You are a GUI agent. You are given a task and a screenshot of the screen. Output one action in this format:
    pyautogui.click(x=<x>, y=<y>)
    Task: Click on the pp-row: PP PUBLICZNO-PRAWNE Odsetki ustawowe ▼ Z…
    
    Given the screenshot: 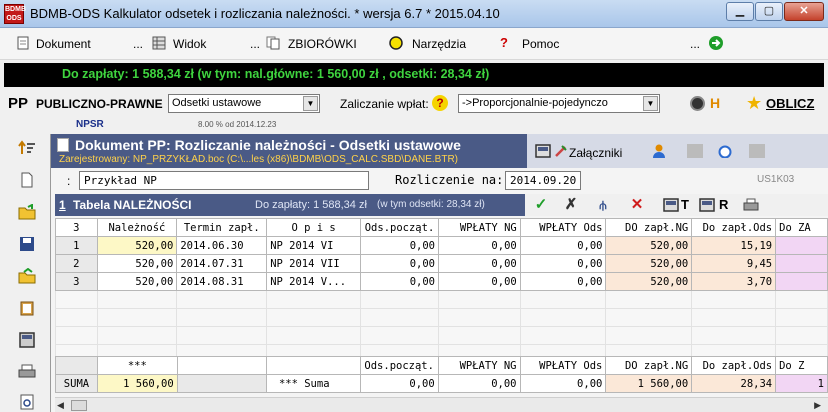 What is the action you would take?
    pyautogui.click(x=414, y=104)
    